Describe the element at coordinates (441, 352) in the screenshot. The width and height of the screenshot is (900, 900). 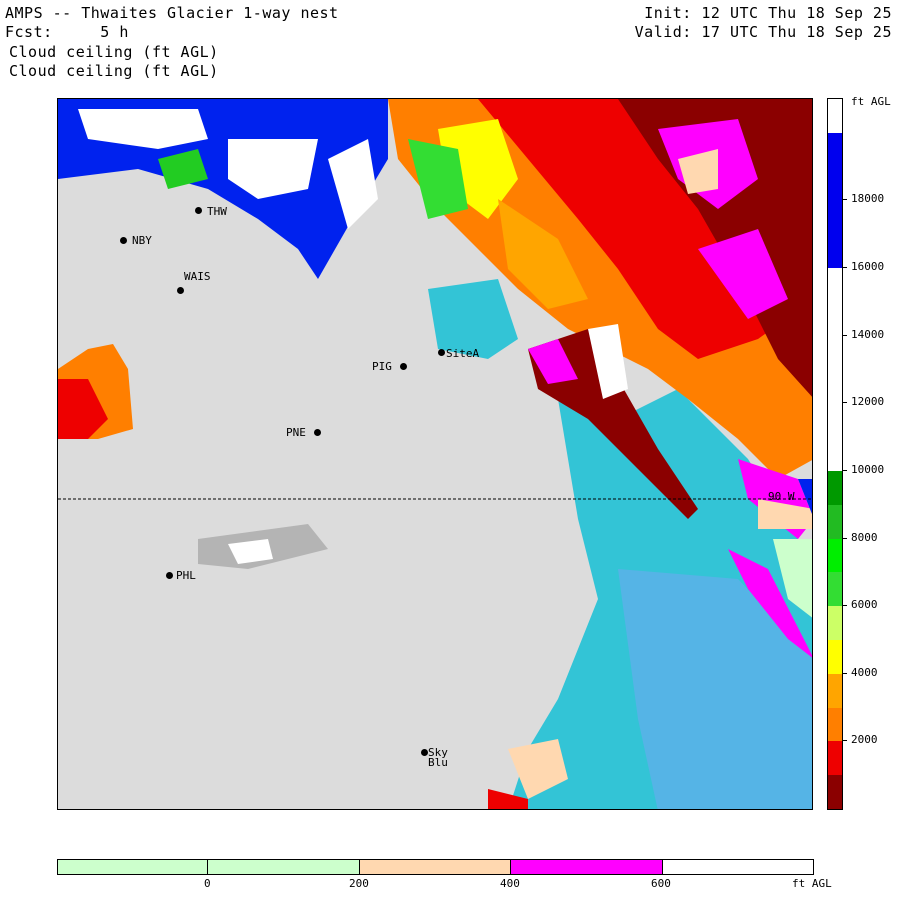
I see `station-marker-sitea` at that location.